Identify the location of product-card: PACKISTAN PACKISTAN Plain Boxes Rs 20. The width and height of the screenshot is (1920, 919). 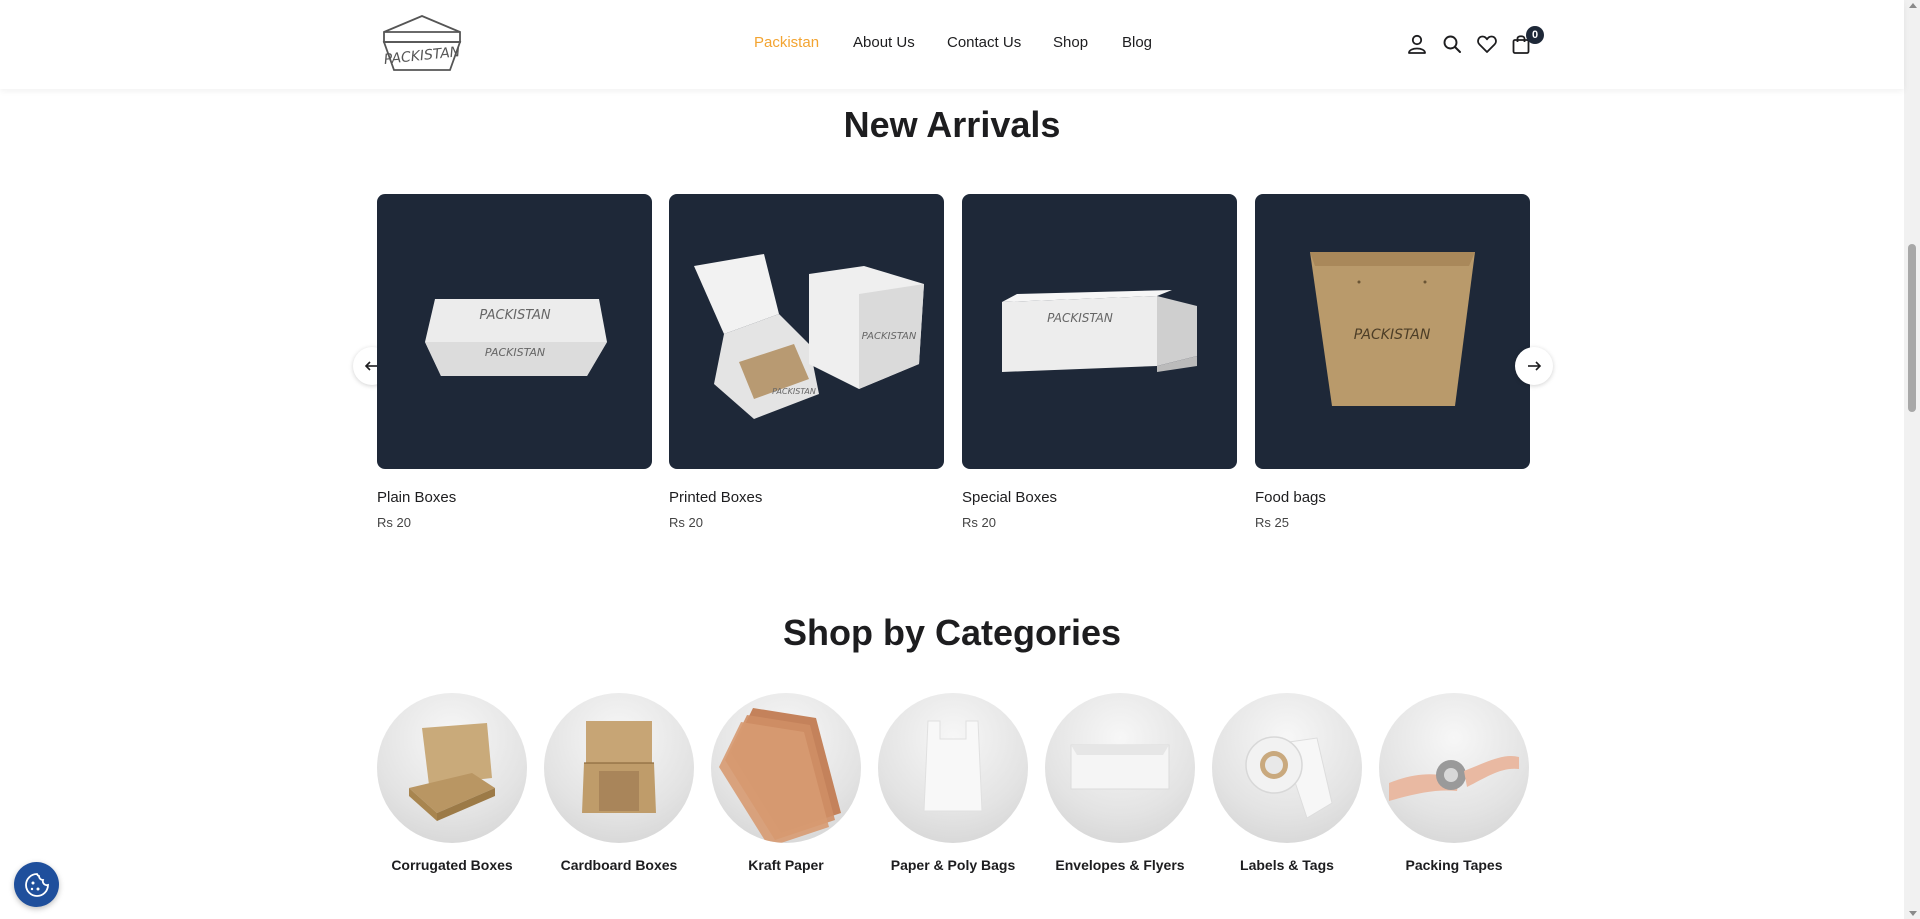
(514, 362).